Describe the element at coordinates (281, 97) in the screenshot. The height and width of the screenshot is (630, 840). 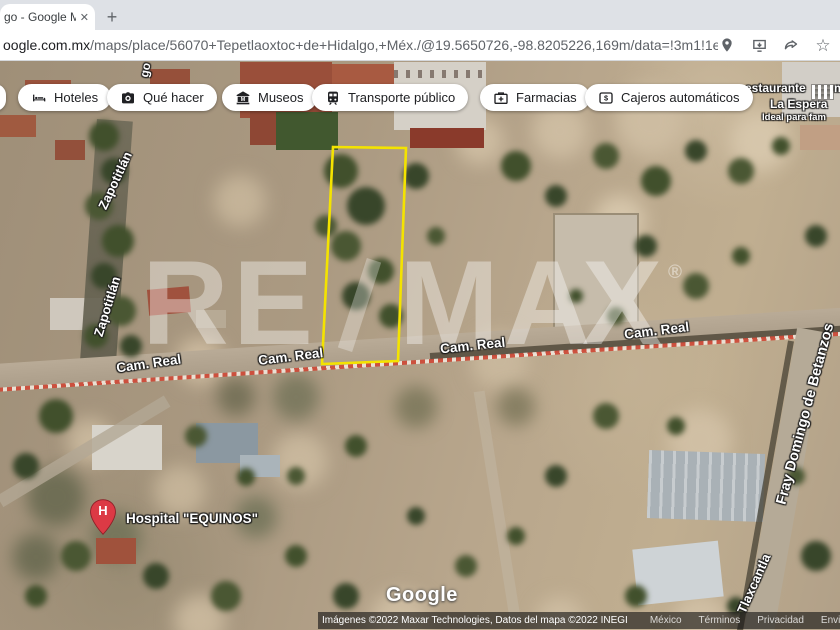
I see `chip-label: Museos` at that location.